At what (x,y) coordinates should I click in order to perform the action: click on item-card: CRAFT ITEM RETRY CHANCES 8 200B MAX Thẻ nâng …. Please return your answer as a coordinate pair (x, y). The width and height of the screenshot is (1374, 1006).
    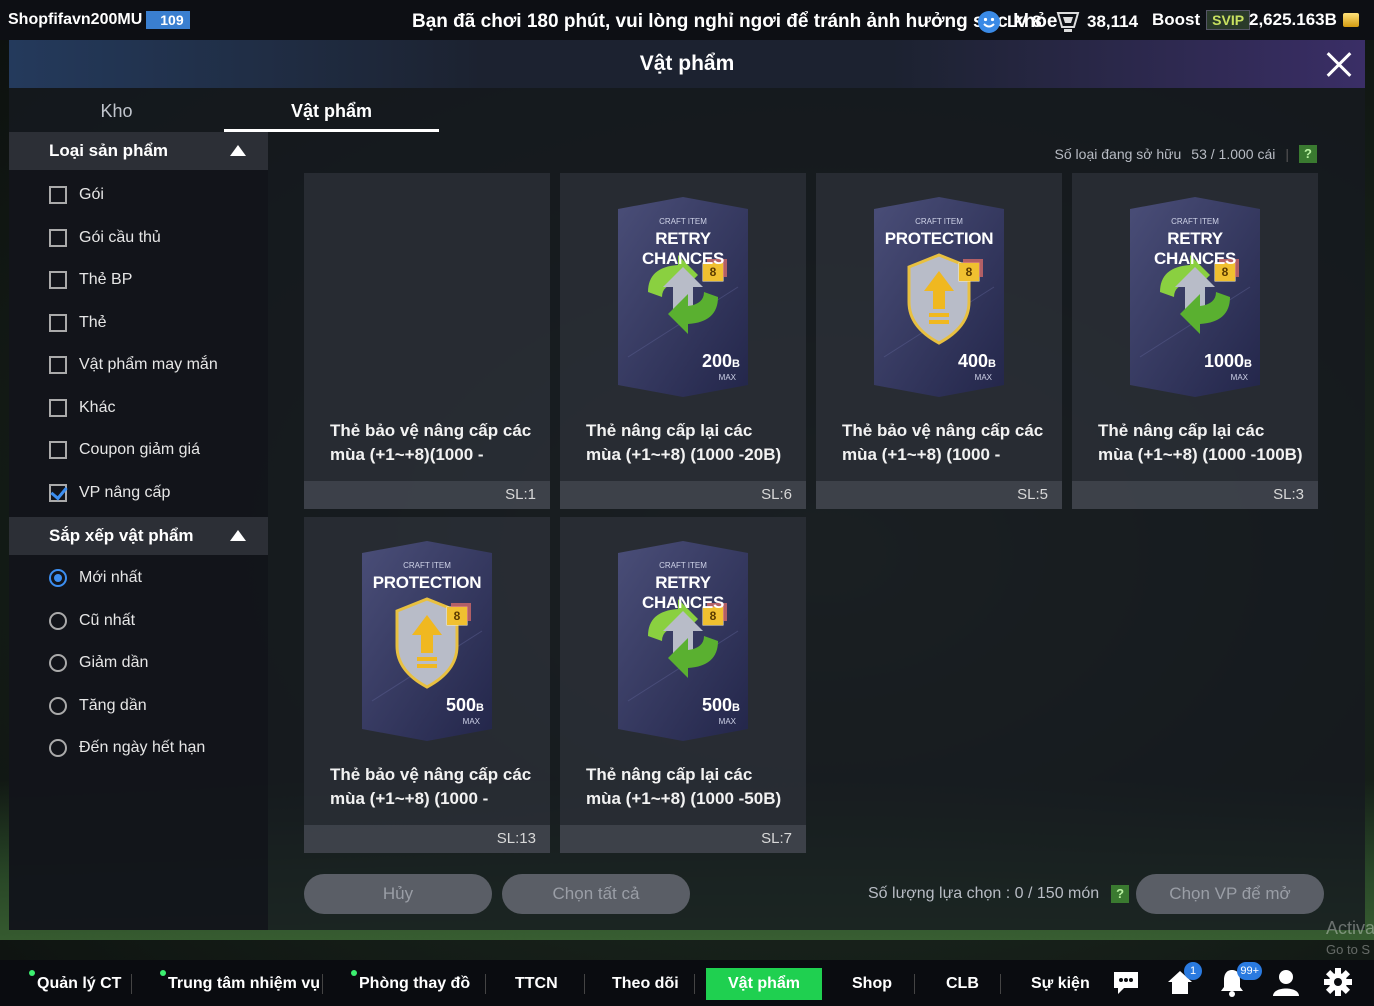
    Looking at the image, I should click on (683, 341).